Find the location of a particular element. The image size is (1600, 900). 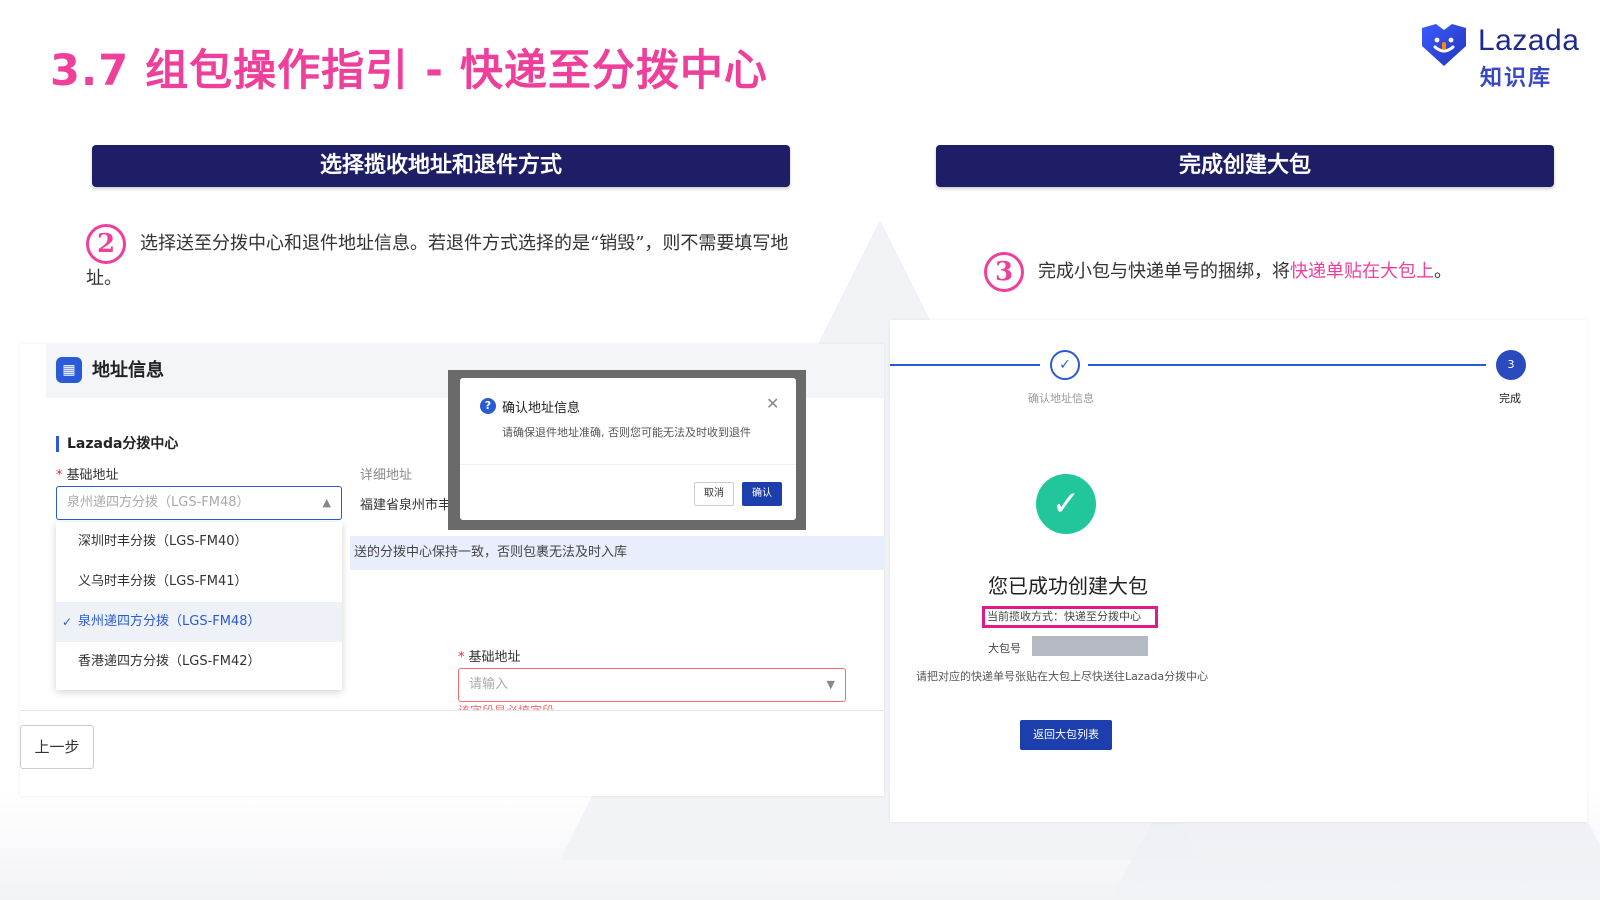

dropdown-option-label: 泉州递四方分拨（LGS-FM48） is located at coordinates (169, 621).